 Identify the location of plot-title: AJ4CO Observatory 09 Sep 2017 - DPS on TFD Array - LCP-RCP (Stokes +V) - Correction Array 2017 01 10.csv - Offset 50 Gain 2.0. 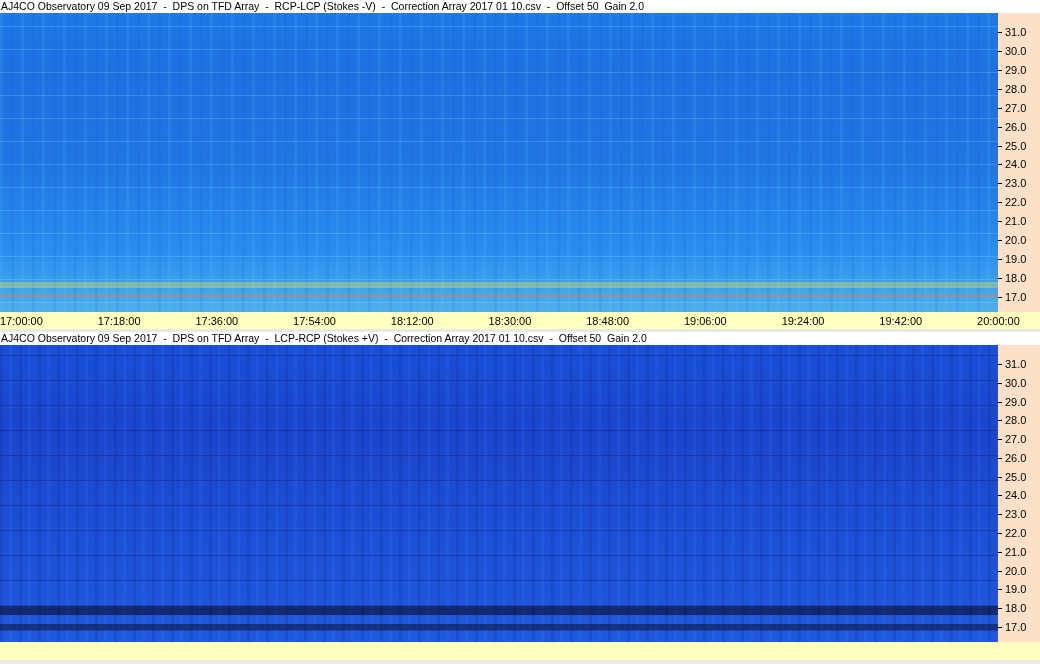
(324, 338).